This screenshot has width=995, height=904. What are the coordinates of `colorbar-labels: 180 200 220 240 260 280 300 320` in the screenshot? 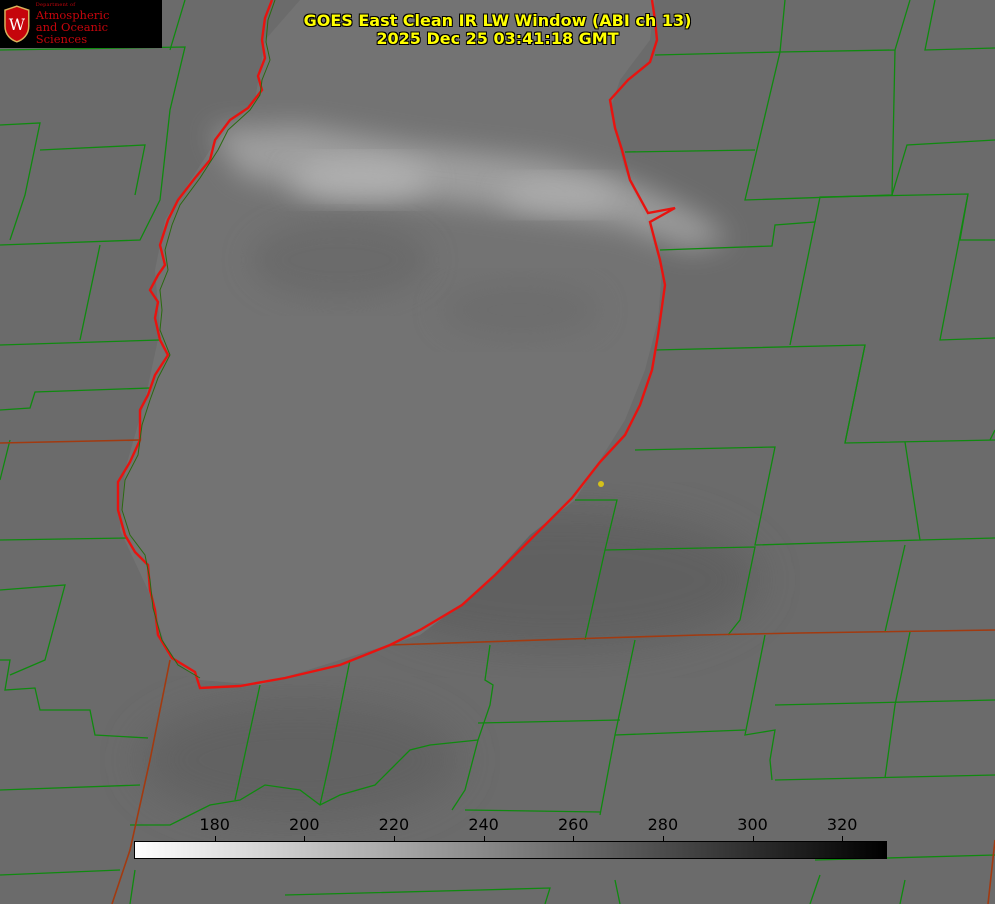 It's located at (510, 828).